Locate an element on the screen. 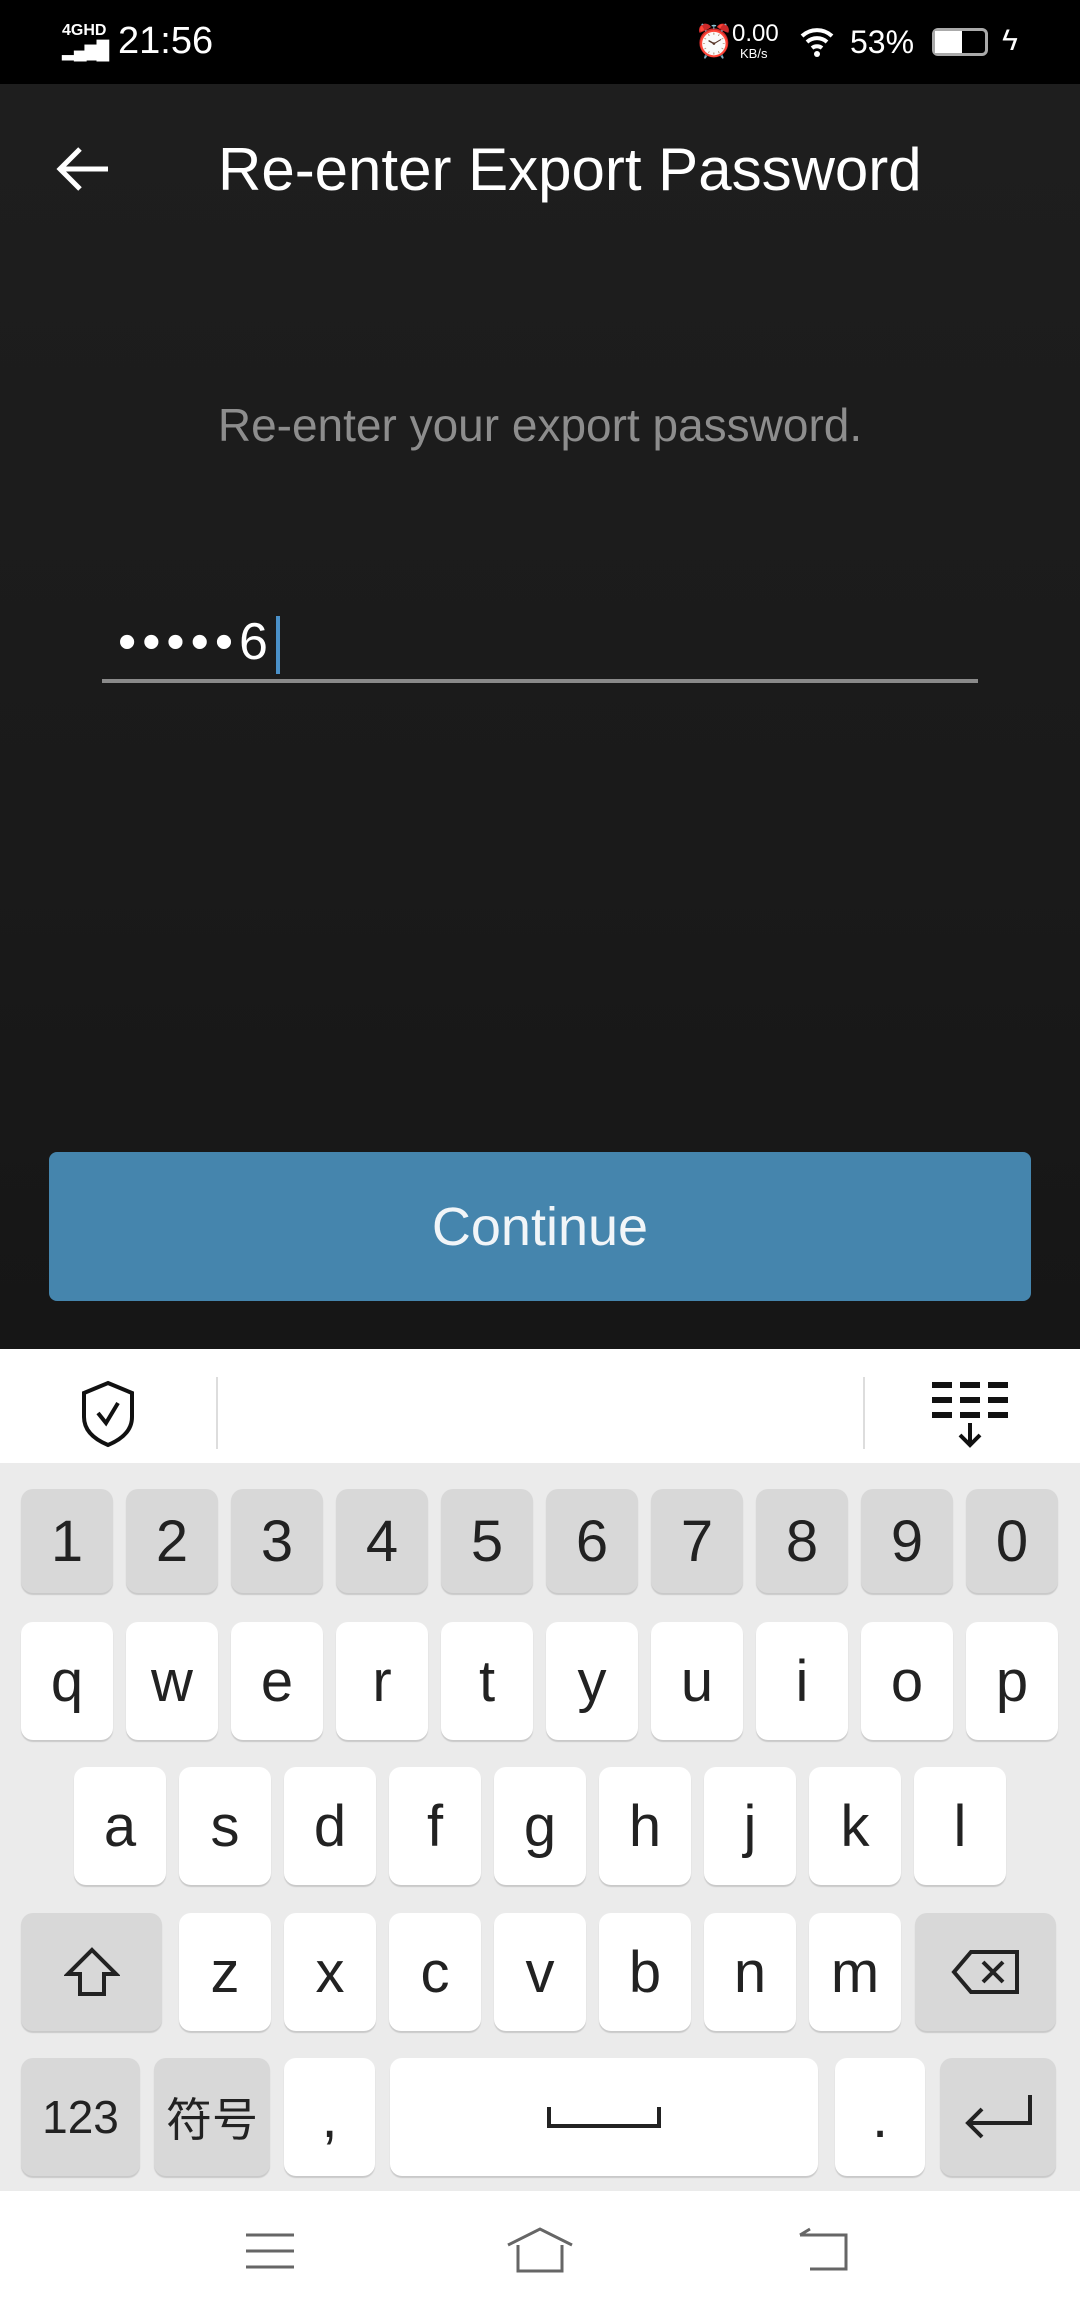  key-label: 123 is located at coordinates (80, 2117).